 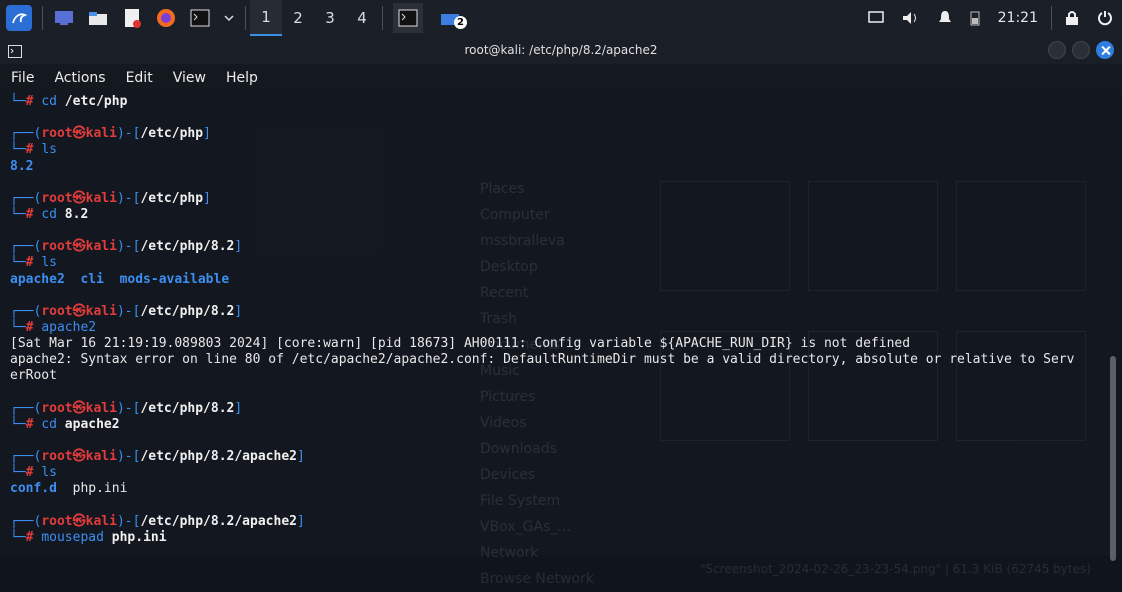 I want to click on firefox-icon, so click(x=166, y=18).